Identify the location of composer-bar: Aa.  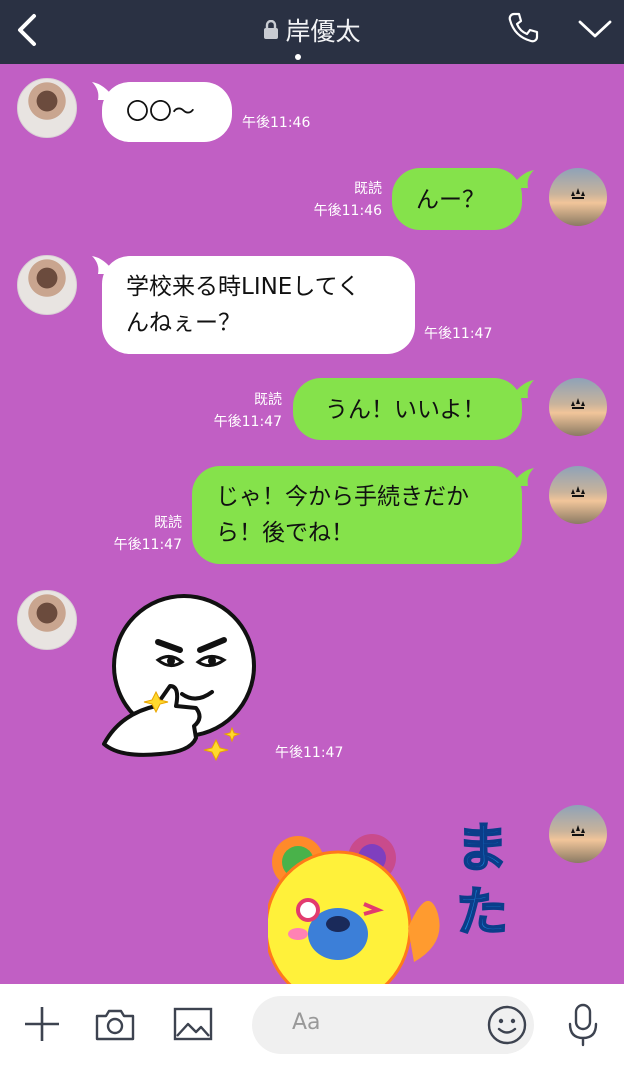
(312, 1025).